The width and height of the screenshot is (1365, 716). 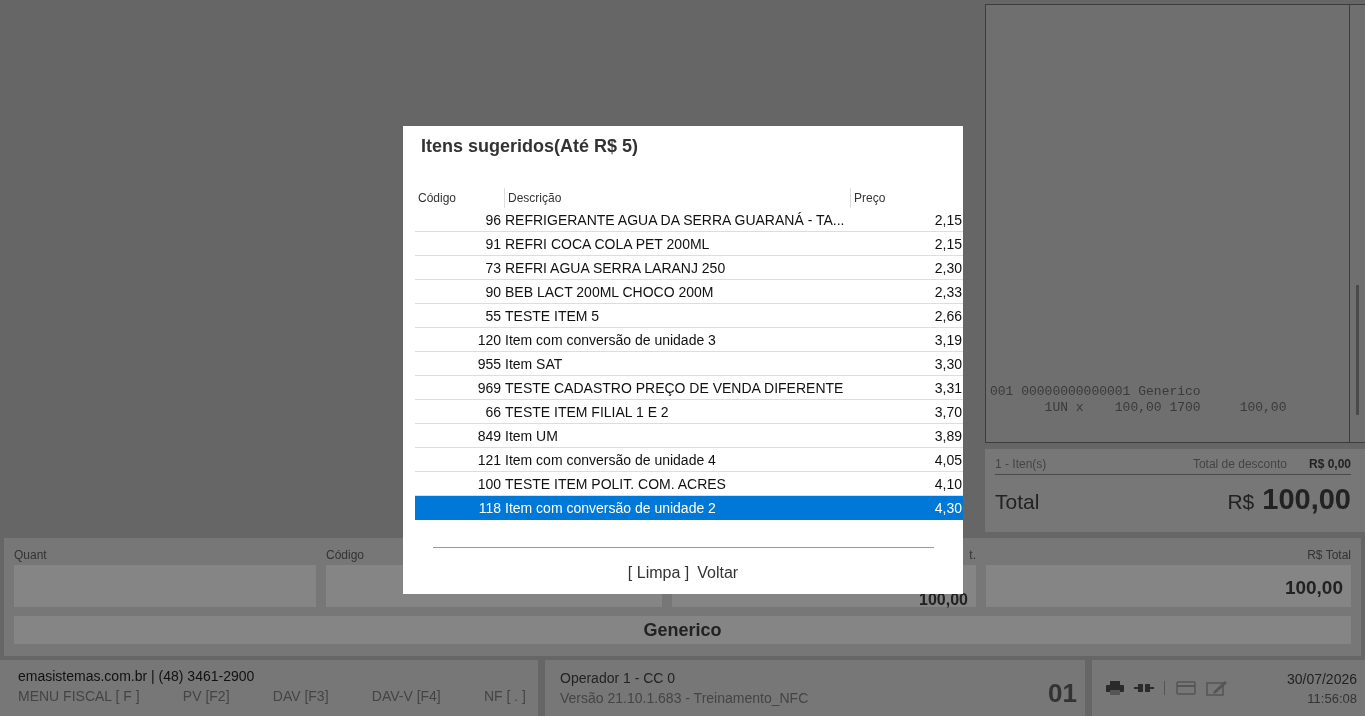 What do you see at coordinates (493, 243) in the screenshot?
I see `table-cell-text: 91` at bounding box center [493, 243].